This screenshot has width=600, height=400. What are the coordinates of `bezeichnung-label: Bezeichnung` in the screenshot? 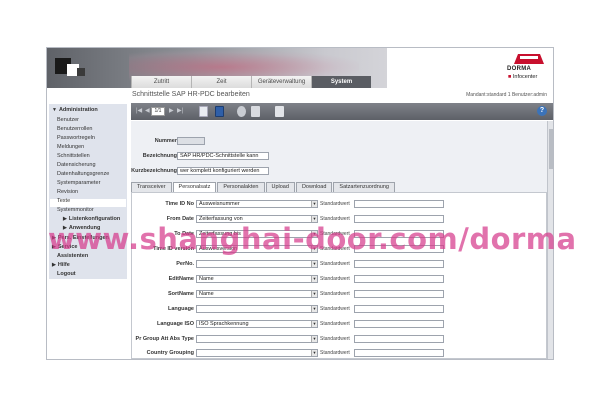 It's located at (159, 156).